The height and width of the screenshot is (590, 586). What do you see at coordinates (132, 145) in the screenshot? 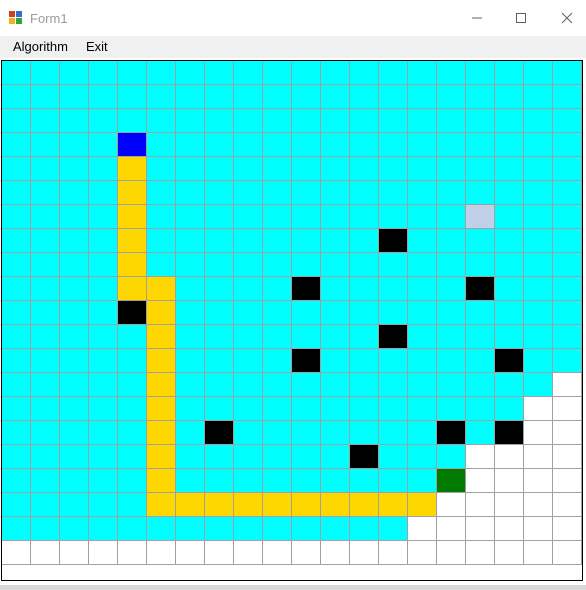
I see `grid-cell-start` at bounding box center [132, 145].